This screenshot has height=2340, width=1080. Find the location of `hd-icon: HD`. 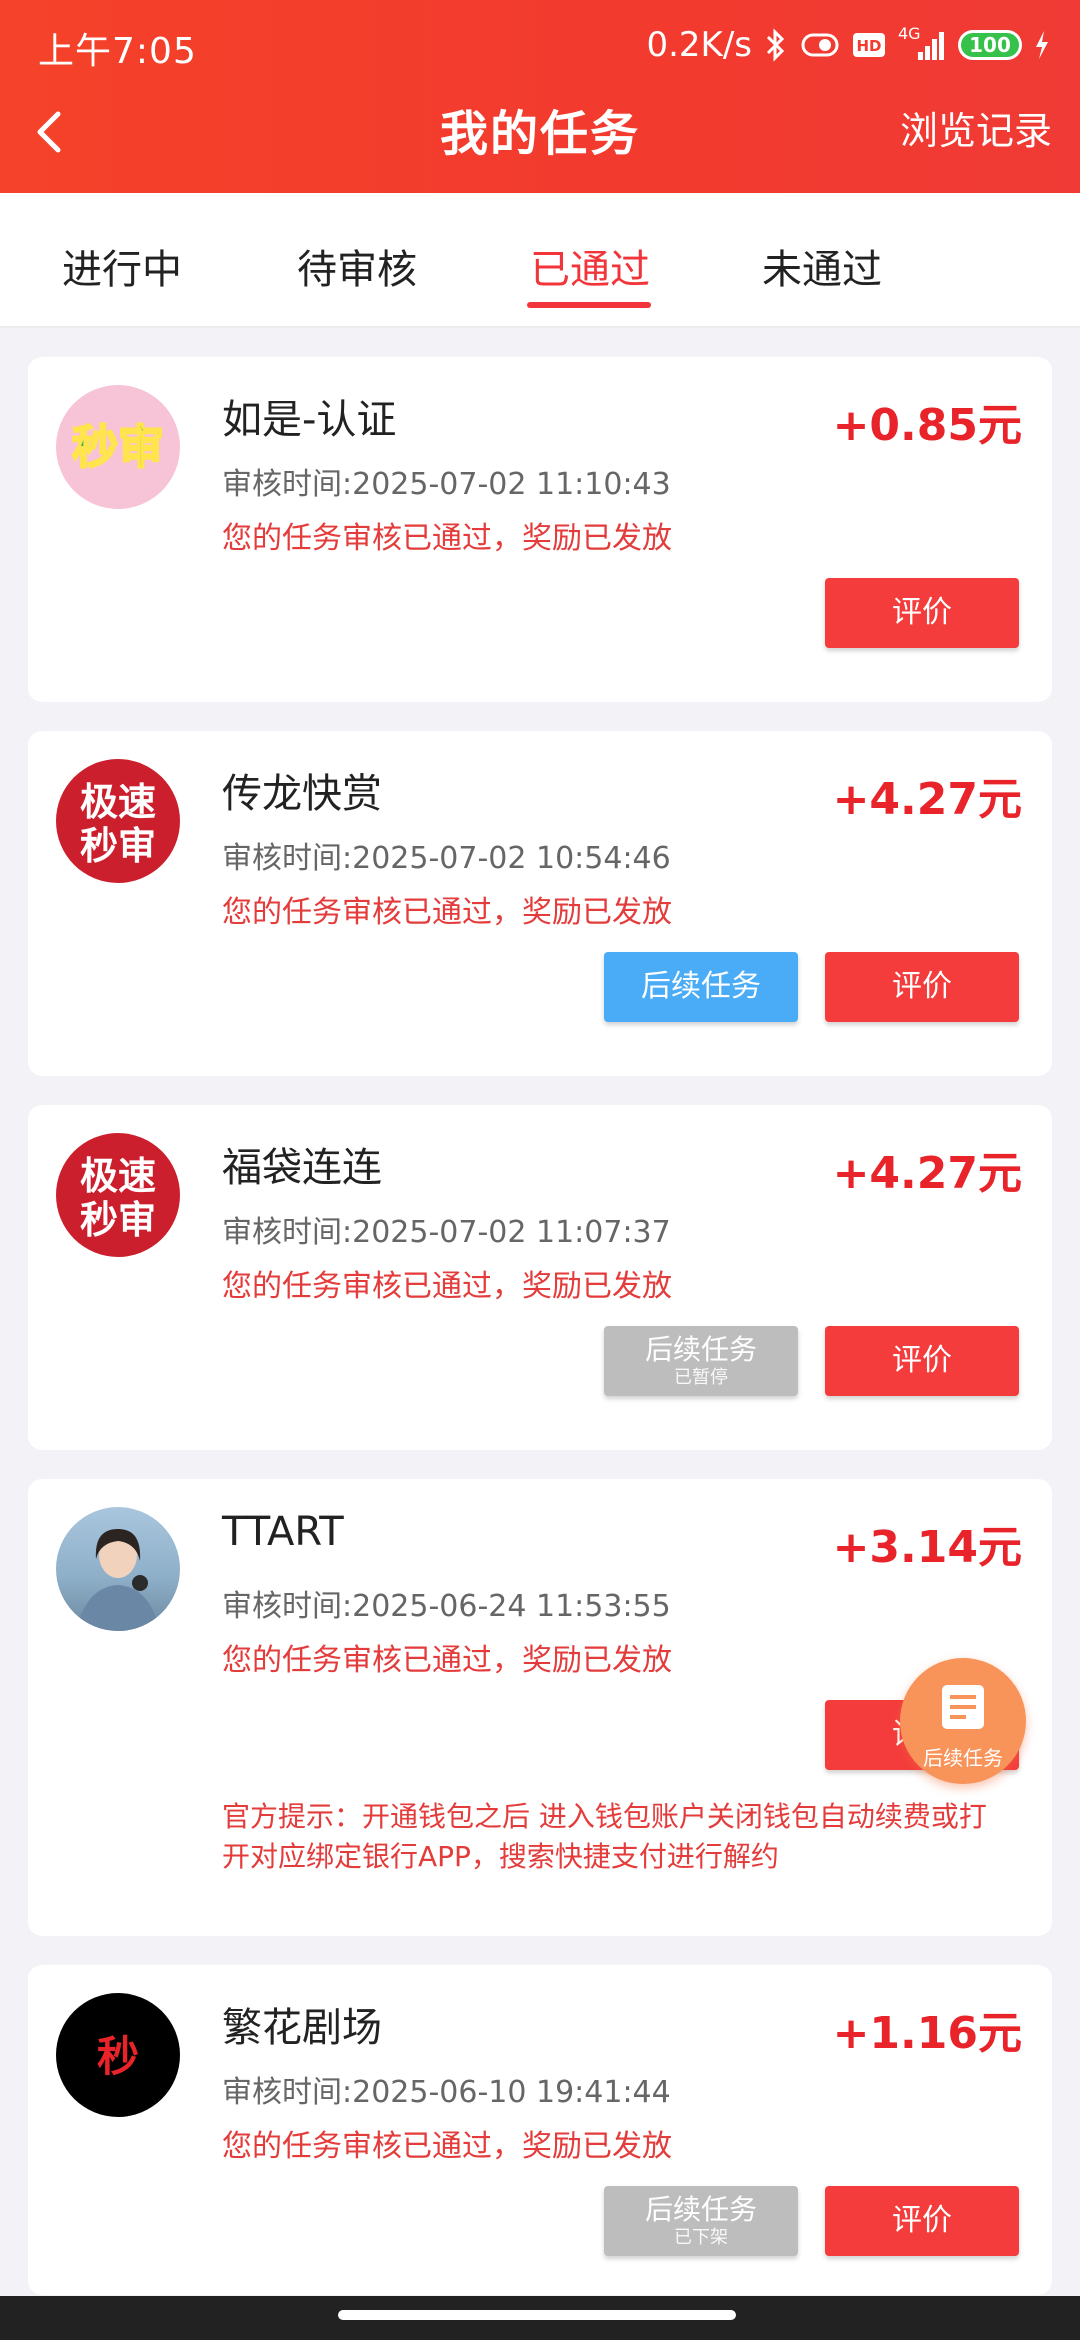

hd-icon: HD is located at coordinates (869, 45).